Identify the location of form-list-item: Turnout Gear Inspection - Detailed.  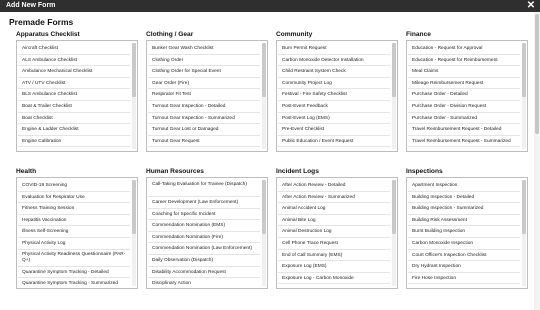
(204, 107).